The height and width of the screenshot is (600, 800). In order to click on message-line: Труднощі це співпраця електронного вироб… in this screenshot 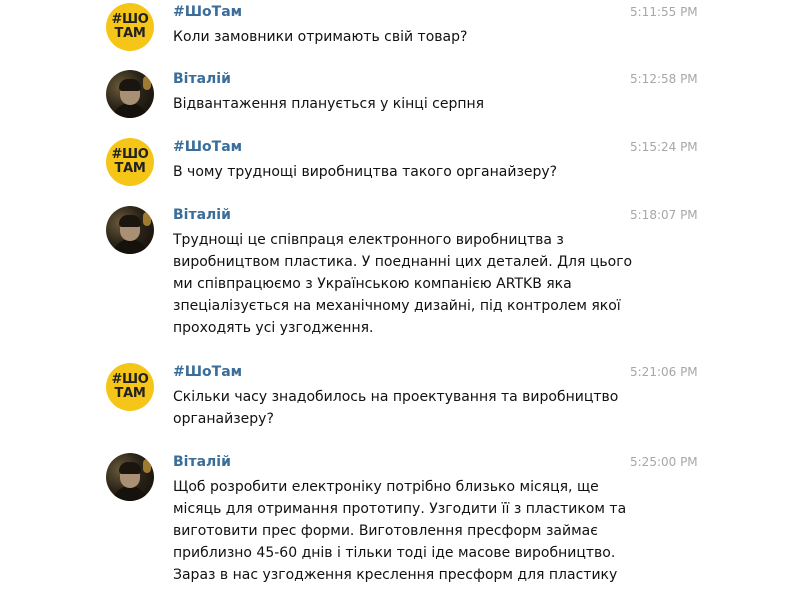, I will do `click(368, 240)`.